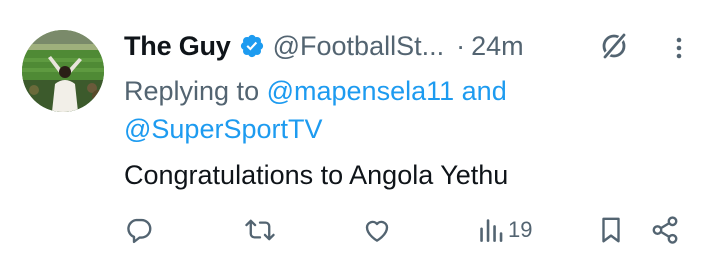 Image resolution: width=720 pixels, height=264 pixels. Describe the element at coordinates (252, 46) in the screenshot. I see `verified-badge-icon` at that location.